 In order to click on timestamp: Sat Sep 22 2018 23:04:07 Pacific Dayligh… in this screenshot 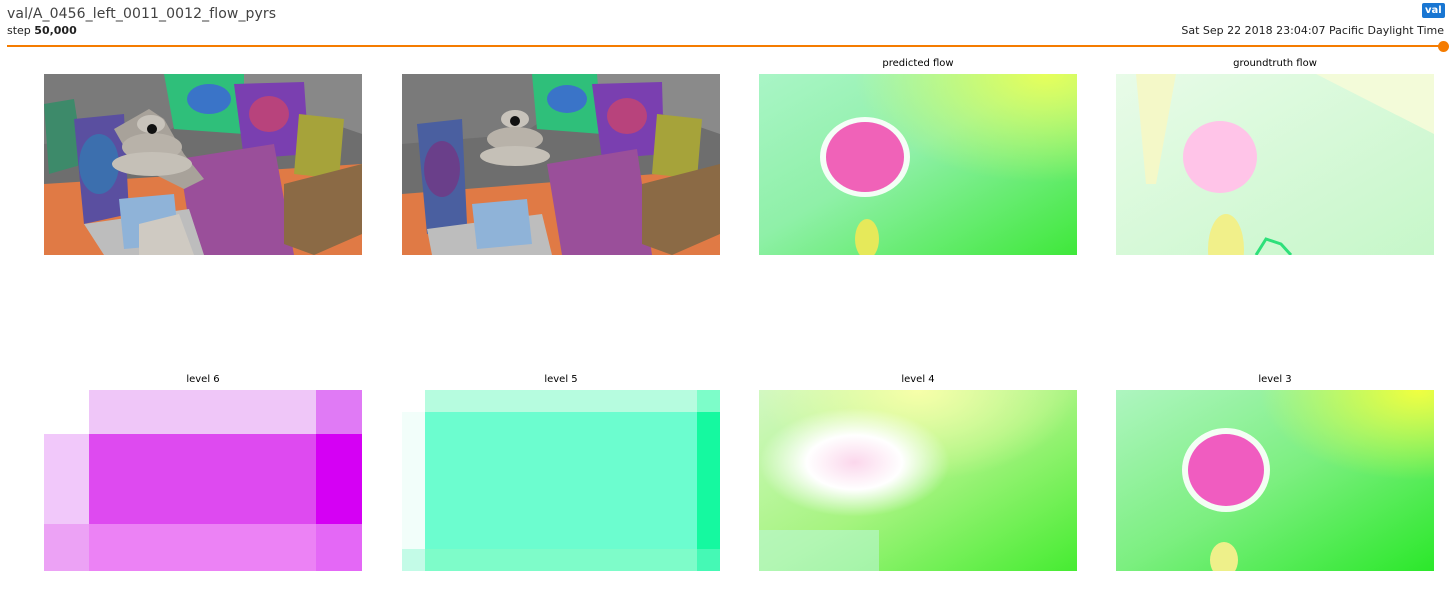, I will do `click(1312, 30)`.